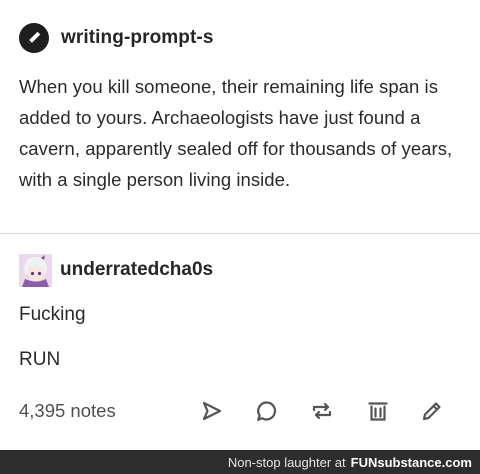  I want to click on reply-author: underratedcha0s, so click(116, 270).